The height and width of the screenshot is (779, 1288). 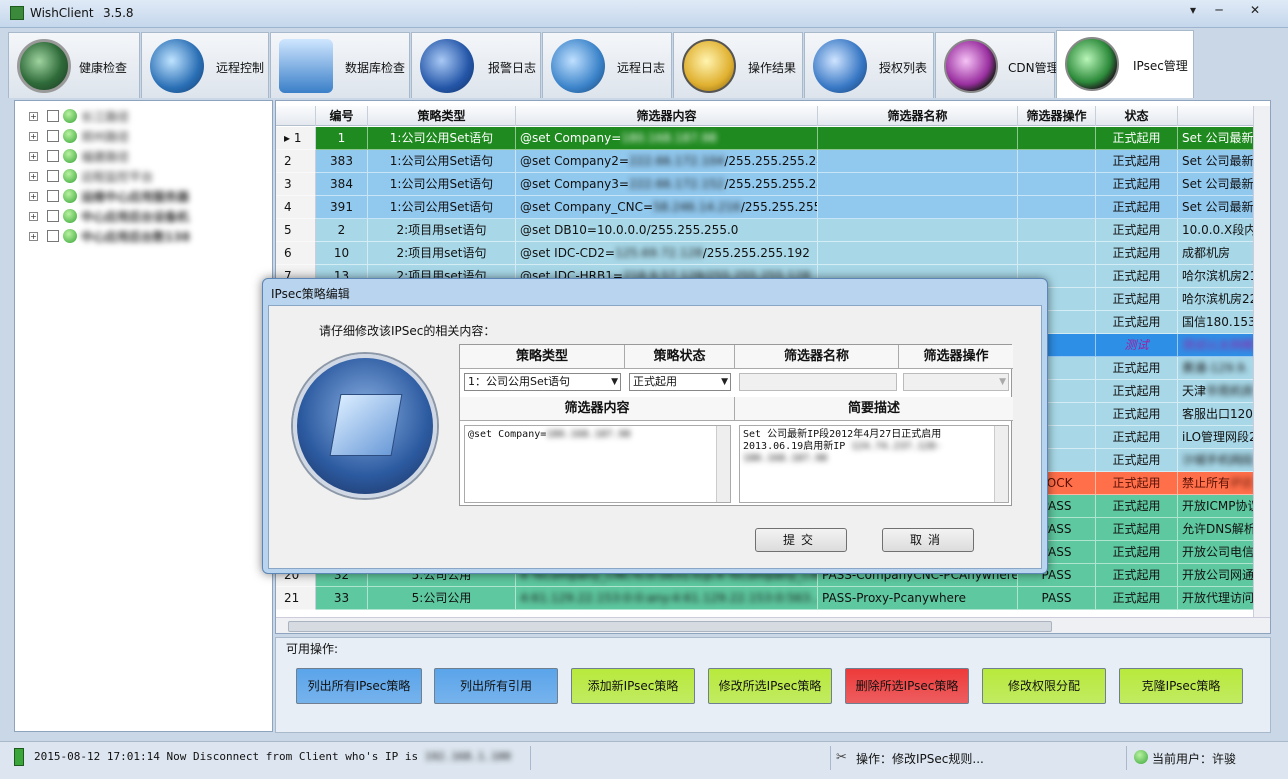 I want to click on list-all-ipsec-button: 列出所有IPsec策略, so click(x=359, y=686).